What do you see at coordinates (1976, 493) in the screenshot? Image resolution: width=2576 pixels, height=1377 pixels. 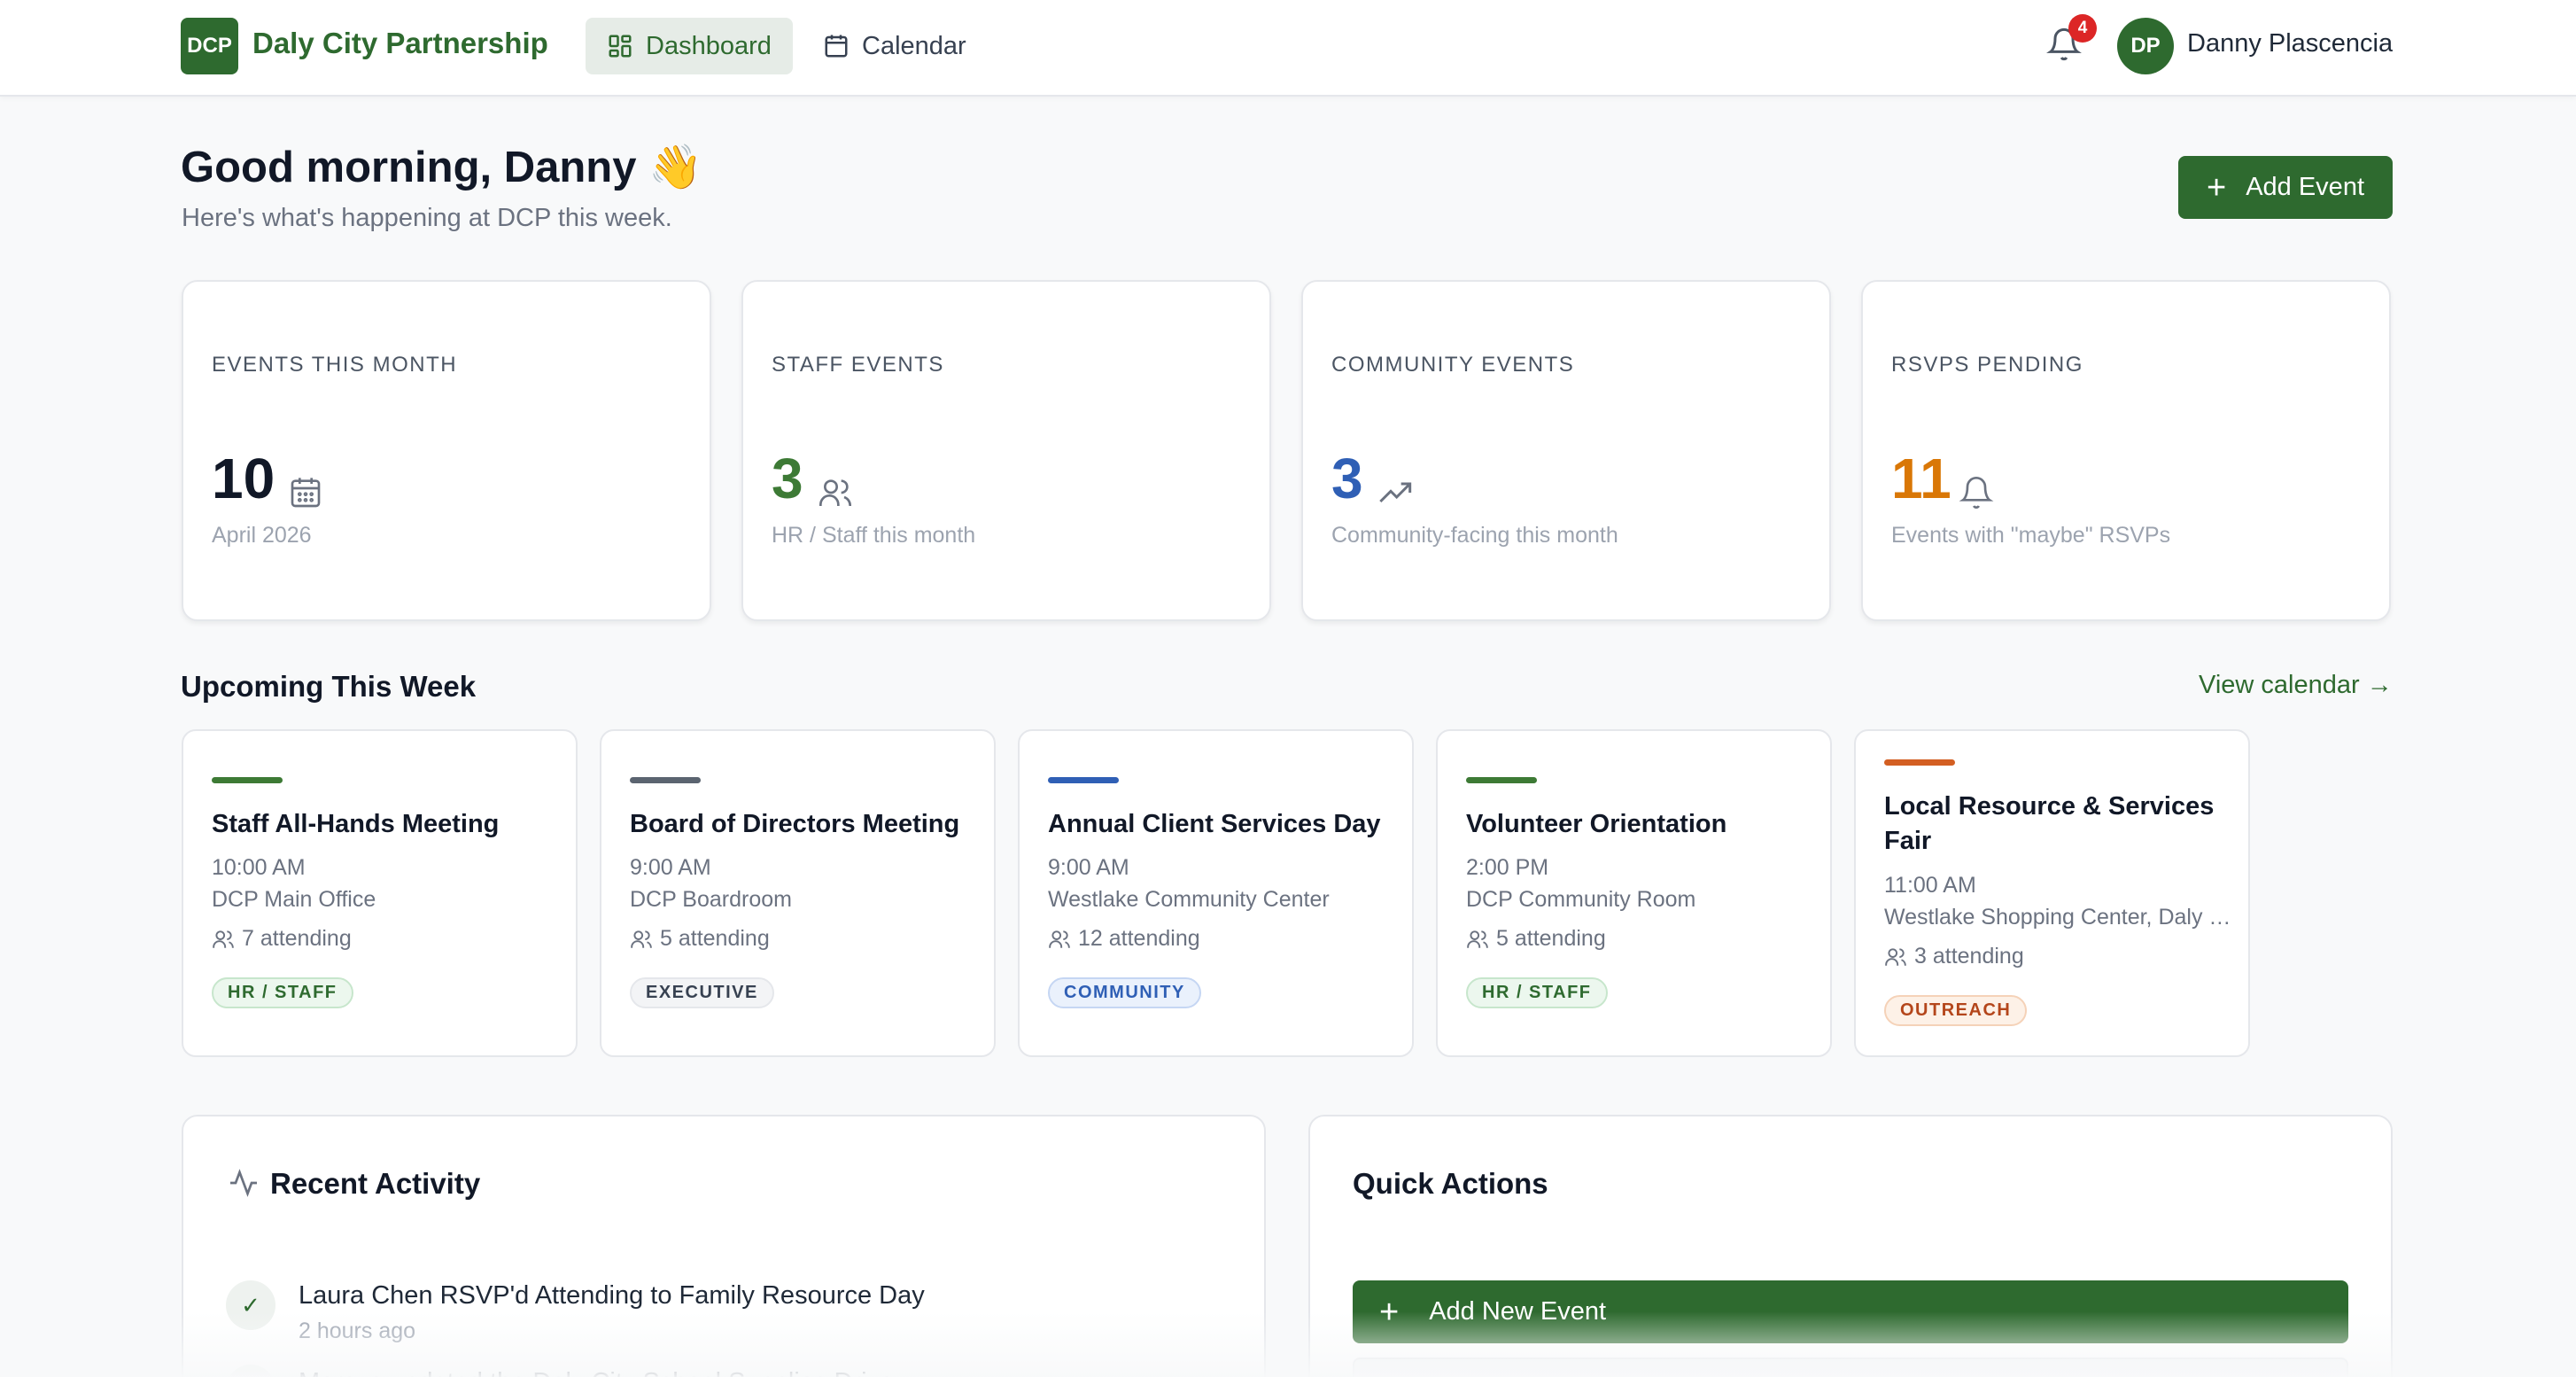 I see `bell-icon` at bounding box center [1976, 493].